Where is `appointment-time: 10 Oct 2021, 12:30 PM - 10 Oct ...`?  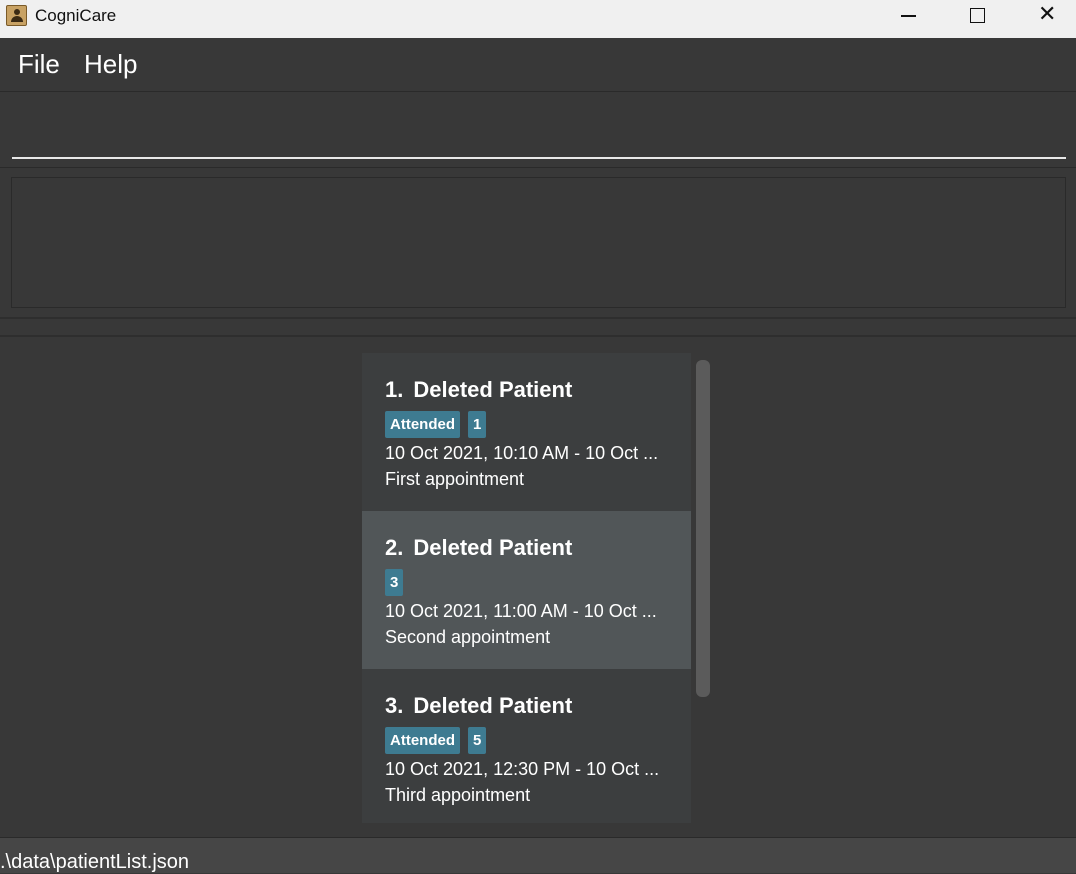 appointment-time: 10 Oct 2021, 12:30 PM - 10 Oct ... is located at coordinates (522, 769).